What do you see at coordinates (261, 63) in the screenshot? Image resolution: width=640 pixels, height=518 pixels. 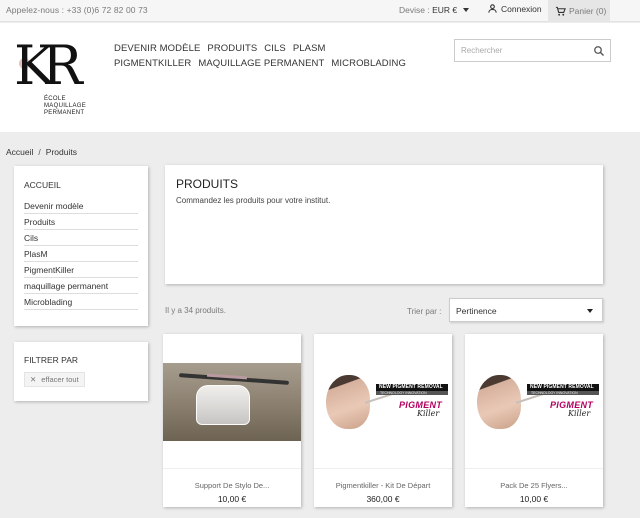 I see `nav-maquillage-permanent: MAQUILLAGE PERMANENT` at bounding box center [261, 63].